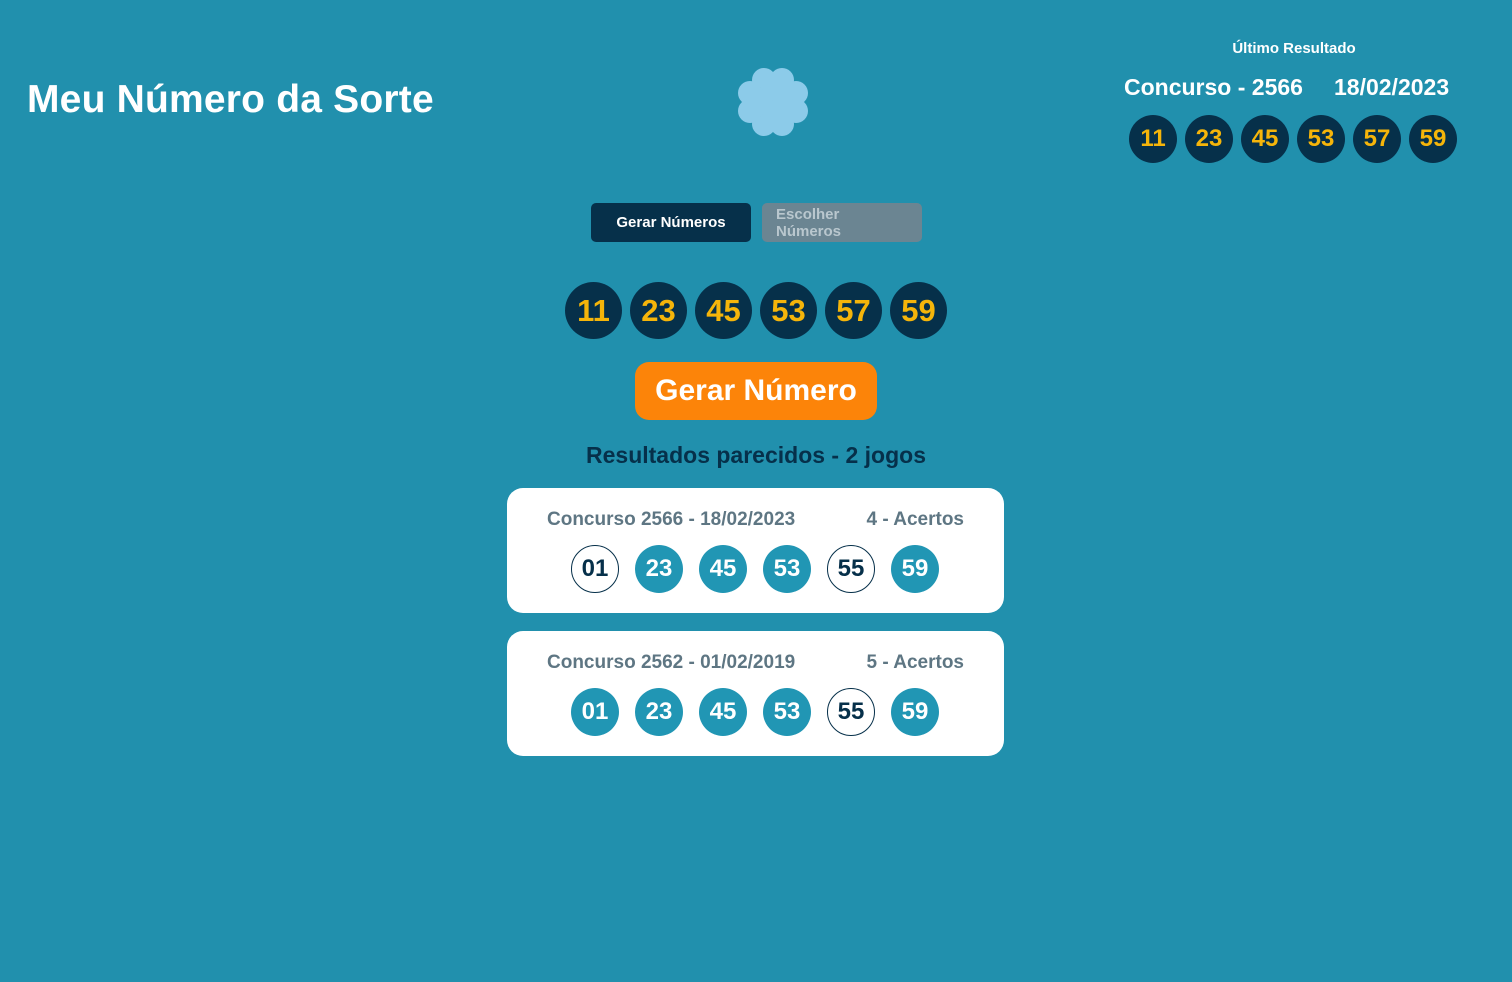 The height and width of the screenshot is (982, 1512). What do you see at coordinates (1433, 139) in the screenshot?
I see `latest-number-ball: 59` at bounding box center [1433, 139].